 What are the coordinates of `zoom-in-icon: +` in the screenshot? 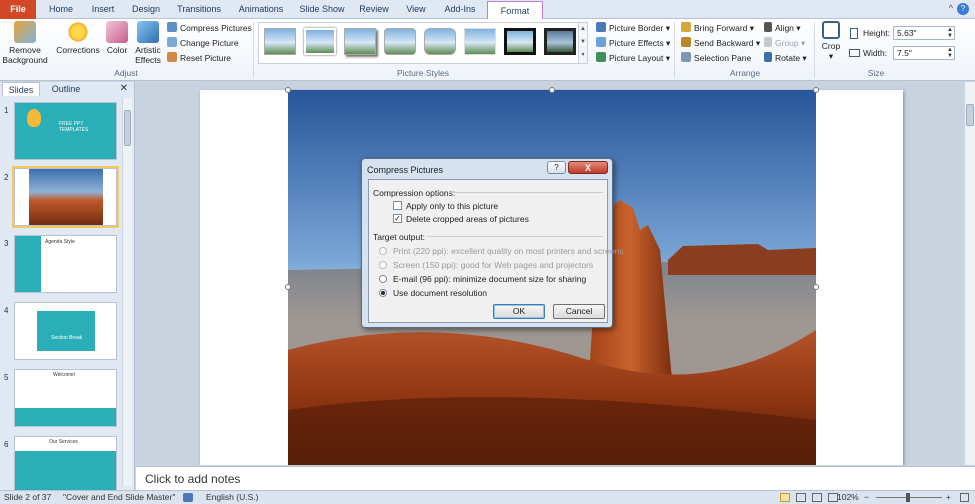 It's located at (948, 497).